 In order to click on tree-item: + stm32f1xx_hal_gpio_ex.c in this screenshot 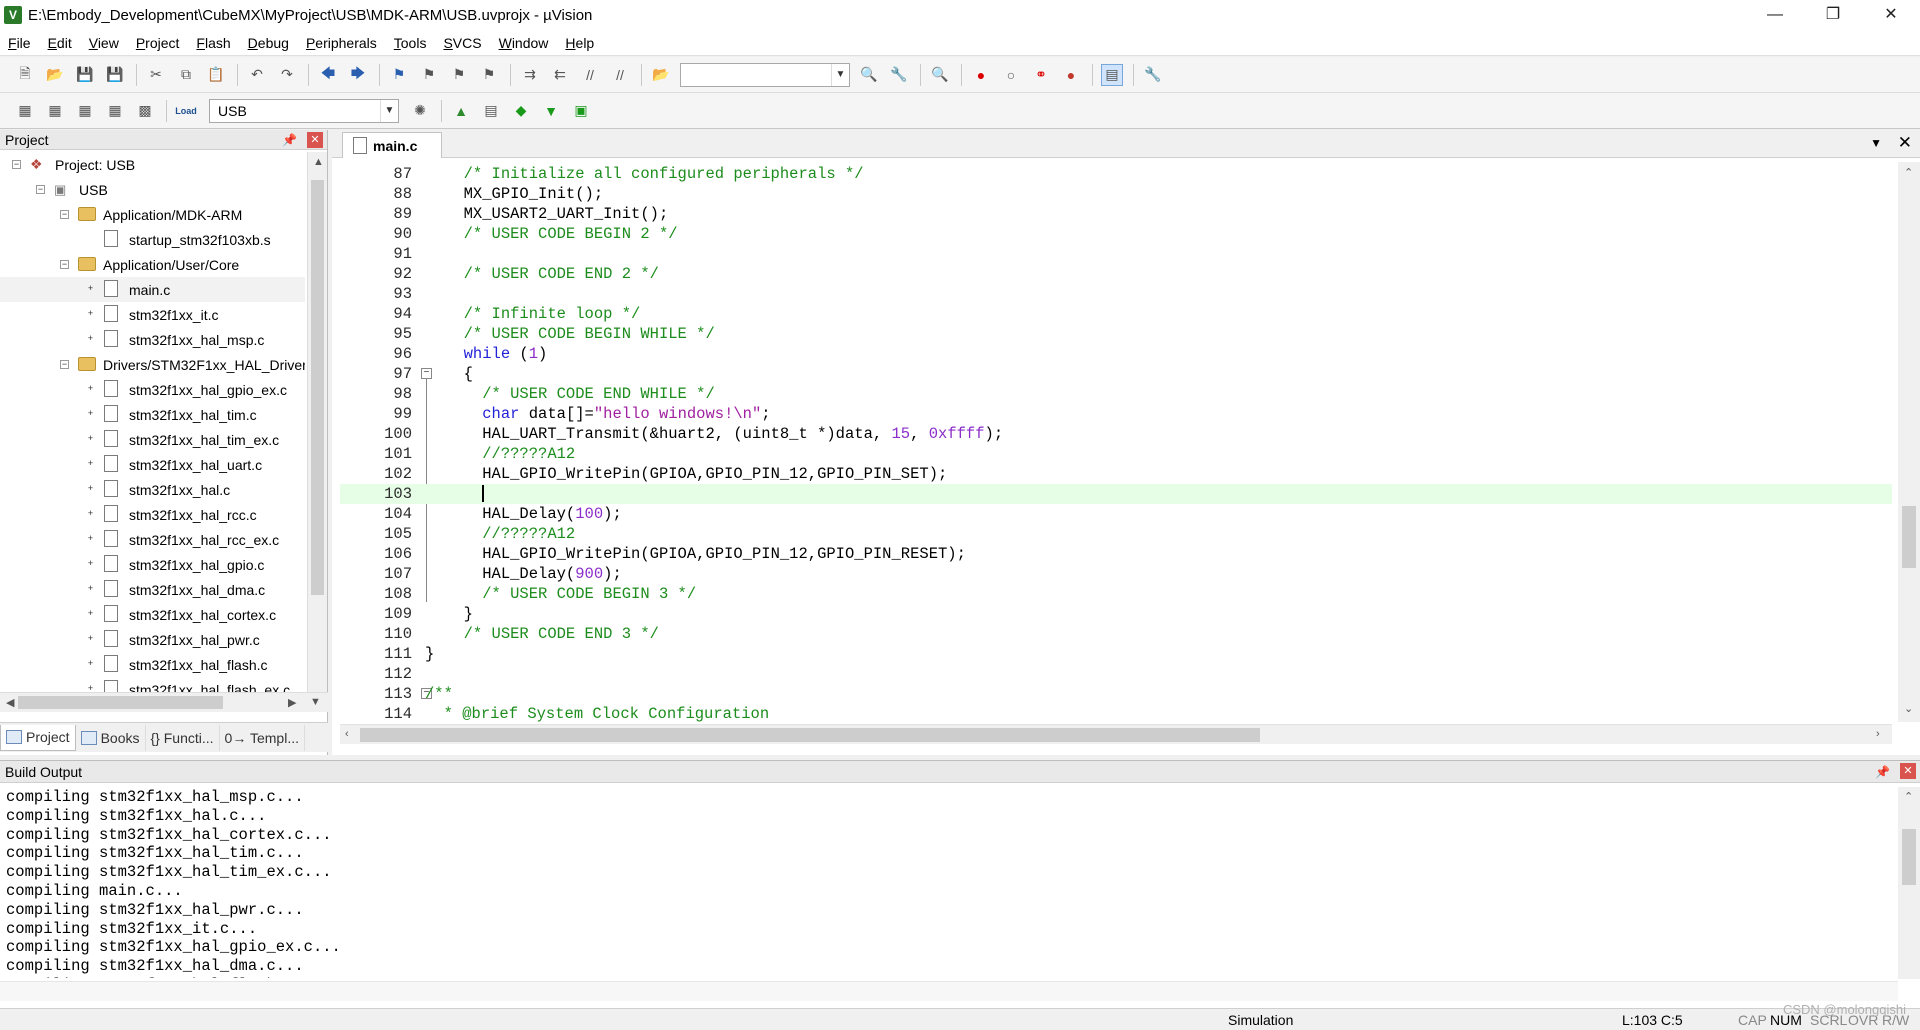, I will do `click(152, 389)`.